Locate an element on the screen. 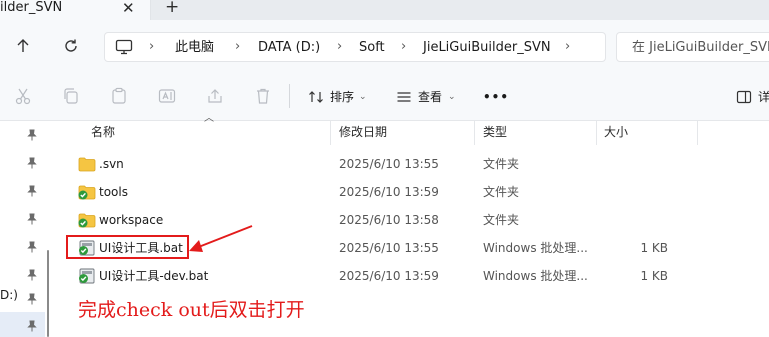 The height and width of the screenshot is (337, 769). file-name: .svn is located at coordinates (111, 164).